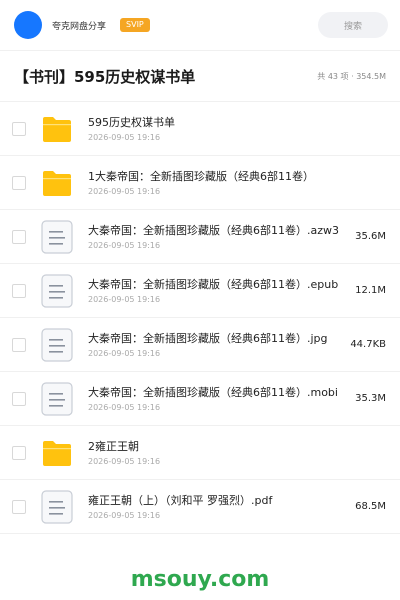  I want to click on file-summary: 共 43 项 · 354.5M, so click(351, 76).